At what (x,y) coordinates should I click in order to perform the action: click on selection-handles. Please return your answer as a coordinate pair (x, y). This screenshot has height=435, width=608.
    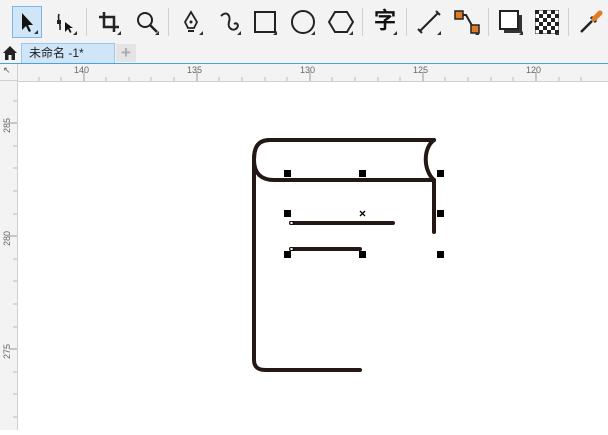
    Looking at the image, I should click on (364, 214).